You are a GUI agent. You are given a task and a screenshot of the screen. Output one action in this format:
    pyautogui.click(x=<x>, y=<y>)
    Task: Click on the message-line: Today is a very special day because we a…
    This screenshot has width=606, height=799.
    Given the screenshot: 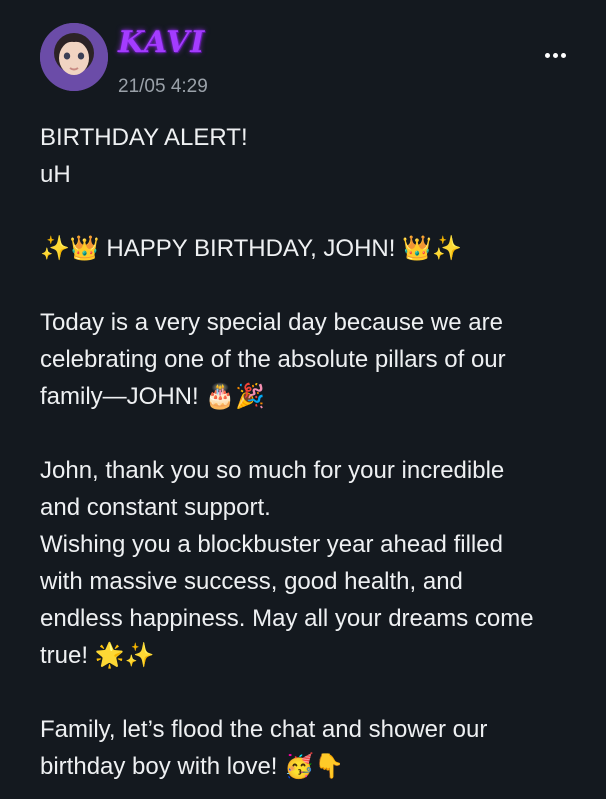 What is the action you would take?
    pyautogui.click(x=271, y=322)
    